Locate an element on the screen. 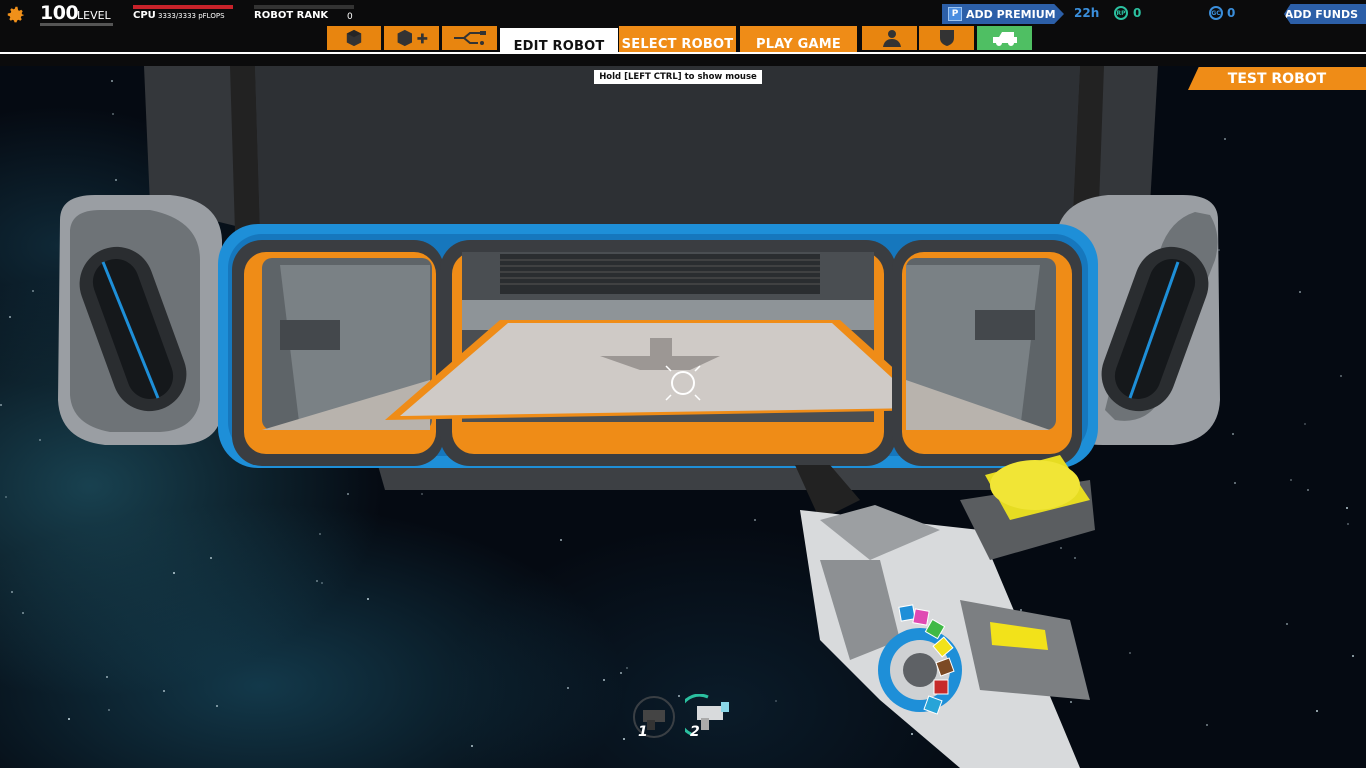 Image resolution: width=1366 pixels, height=768 pixels. tab-connect is located at coordinates (469, 38).